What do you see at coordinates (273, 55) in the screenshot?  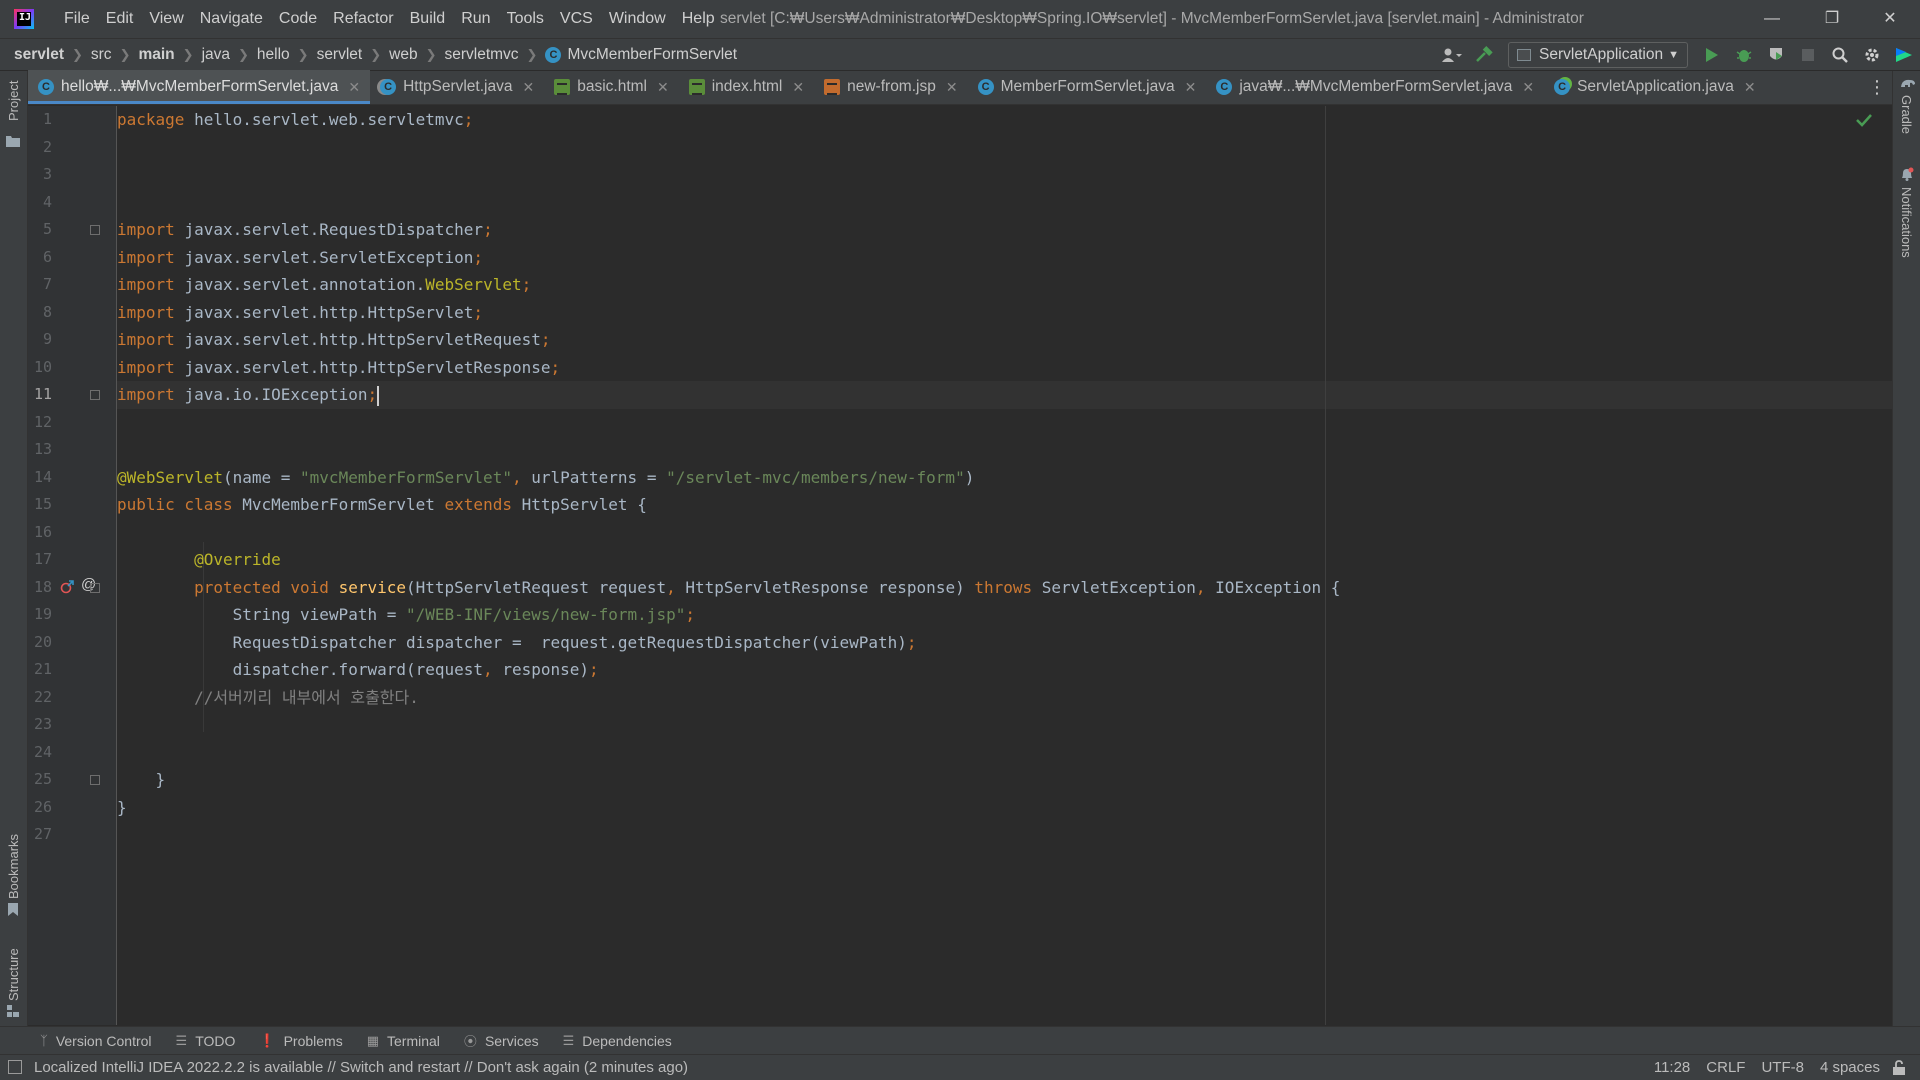 I see `breadcrumb-hello: hello` at bounding box center [273, 55].